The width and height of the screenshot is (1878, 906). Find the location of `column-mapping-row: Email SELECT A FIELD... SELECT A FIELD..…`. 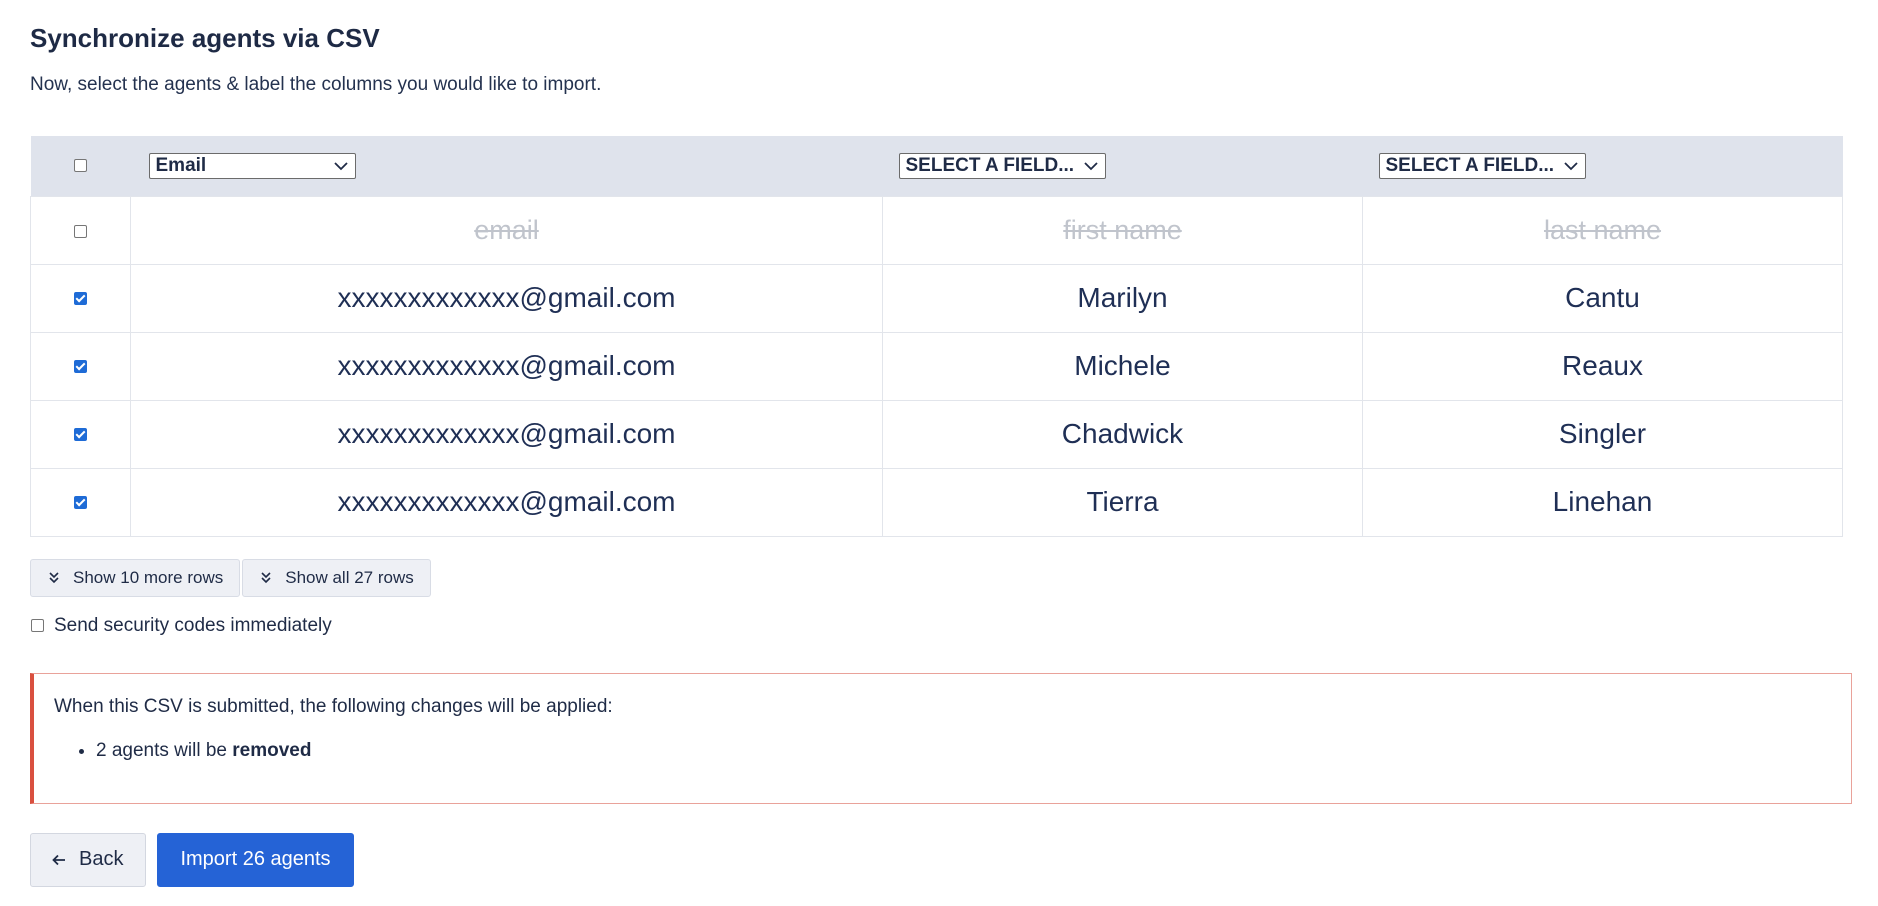

column-mapping-row: Email SELECT A FIELD... SELECT A FIELD..… is located at coordinates (936, 166).